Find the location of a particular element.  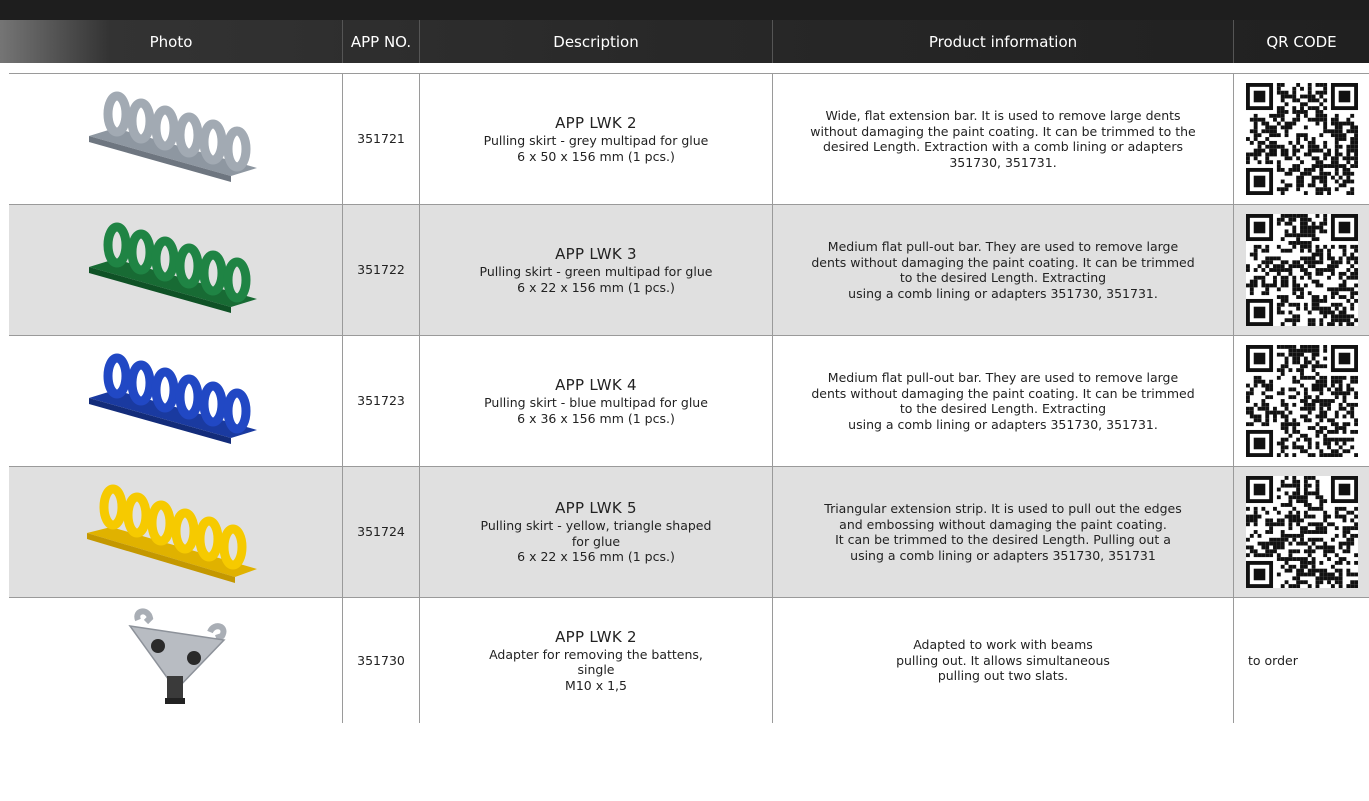

multipad-green-image is located at coordinates (172, 267).